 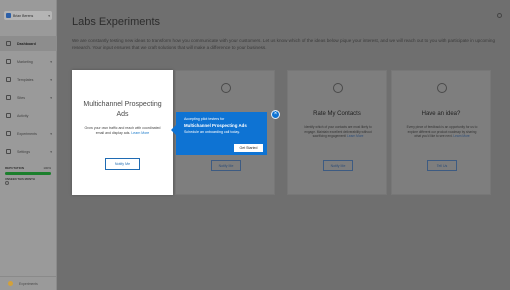 What do you see at coordinates (248, 148) in the screenshot?
I see `get-started-button: Get Started` at bounding box center [248, 148].